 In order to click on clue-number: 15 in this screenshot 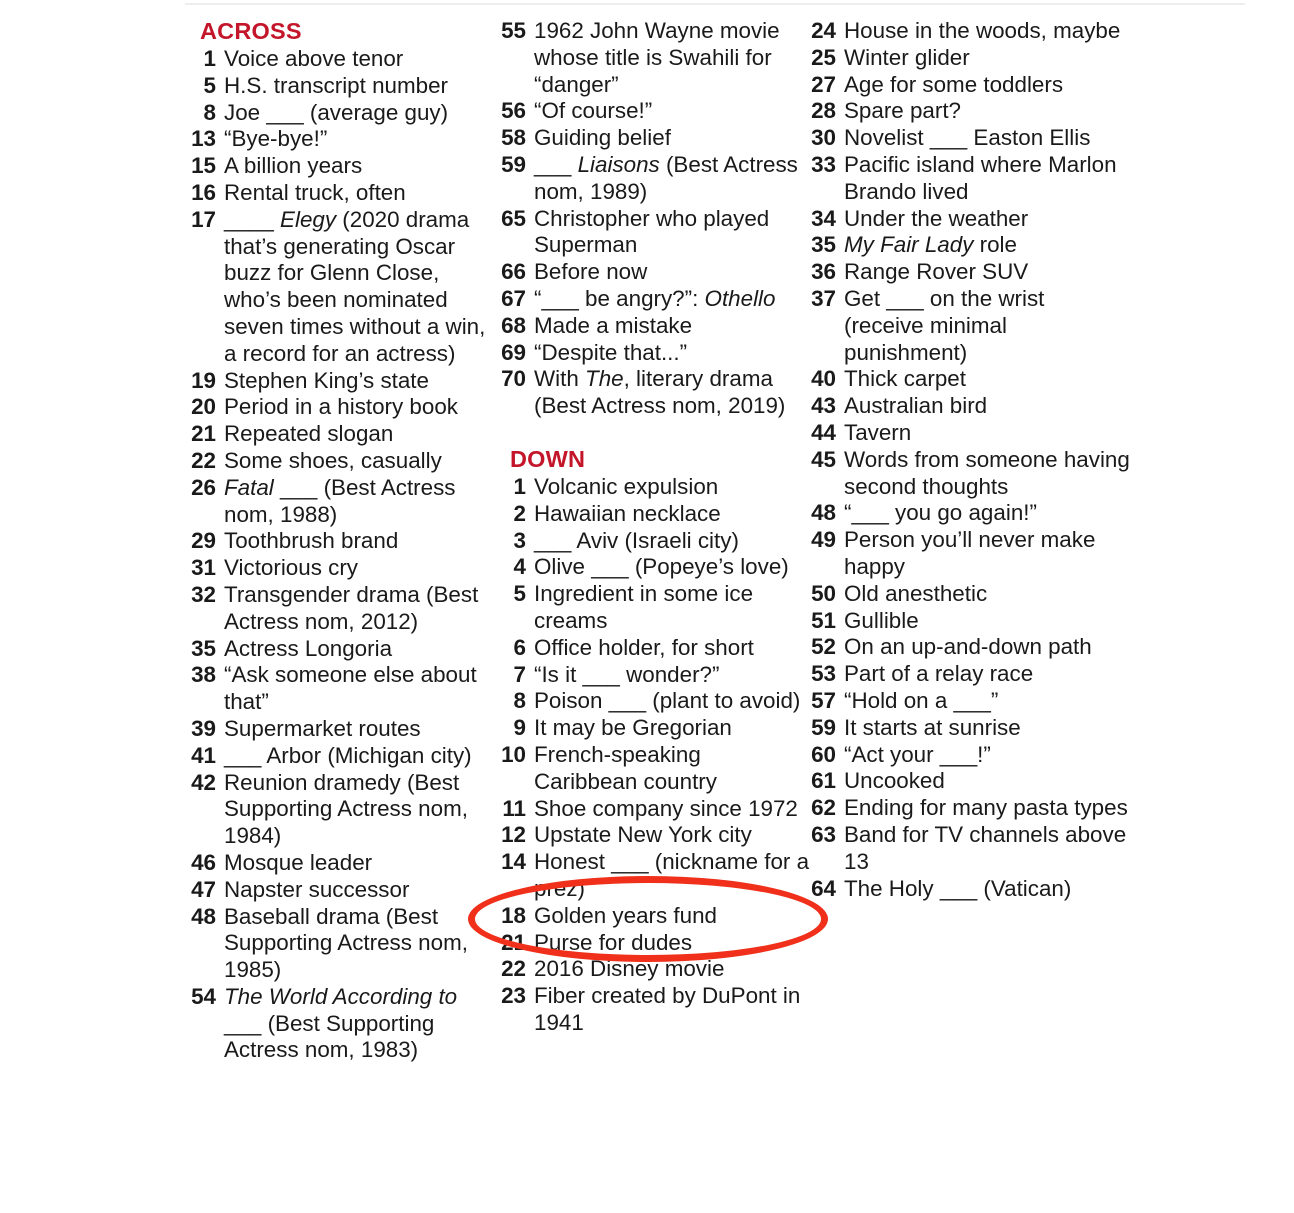, I will do `click(203, 166)`.